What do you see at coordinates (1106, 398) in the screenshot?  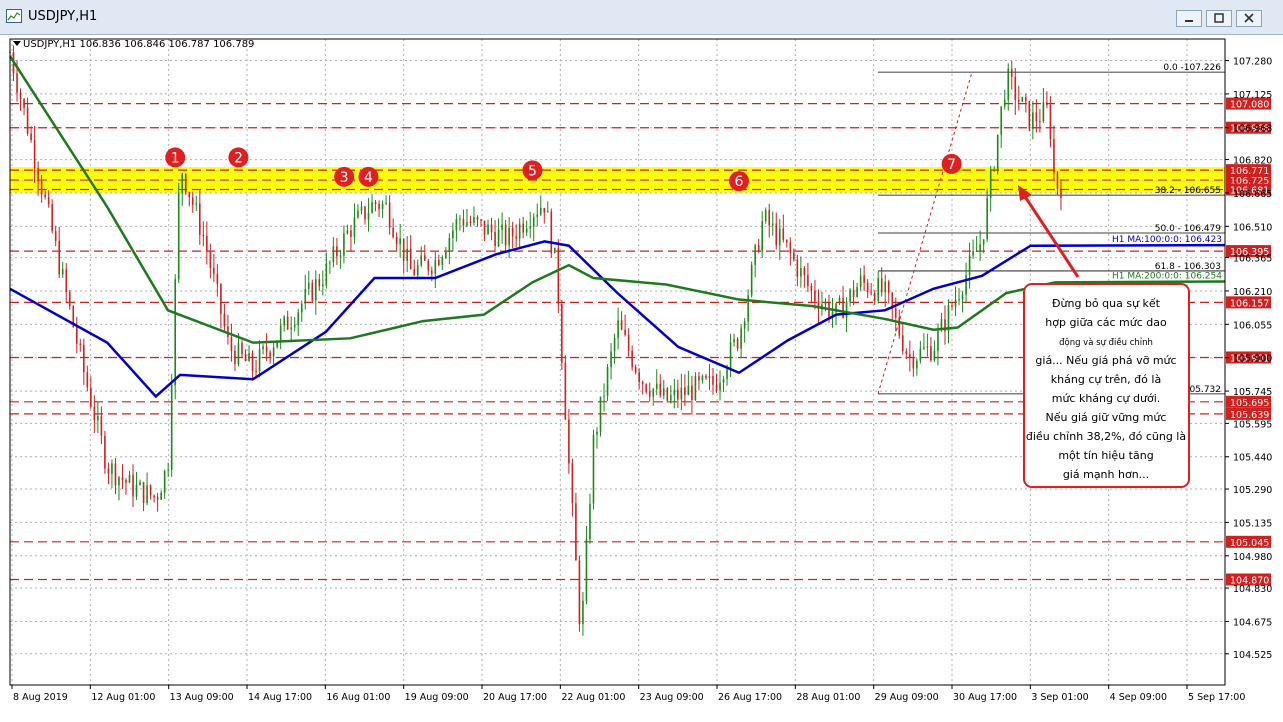 I see `annotation-line: mức kháng cự dưới.` at bounding box center [1106, 398].